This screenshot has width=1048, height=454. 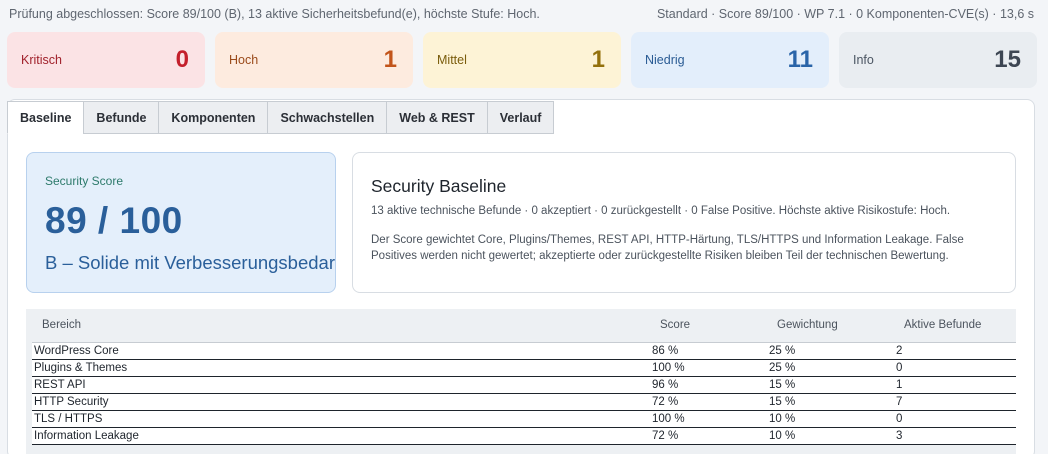 What do you see at coordinates (341, 419) in the screenshot?
I see `cell-bereich: TLS / HTTPS` at bounding box center [341, 419].